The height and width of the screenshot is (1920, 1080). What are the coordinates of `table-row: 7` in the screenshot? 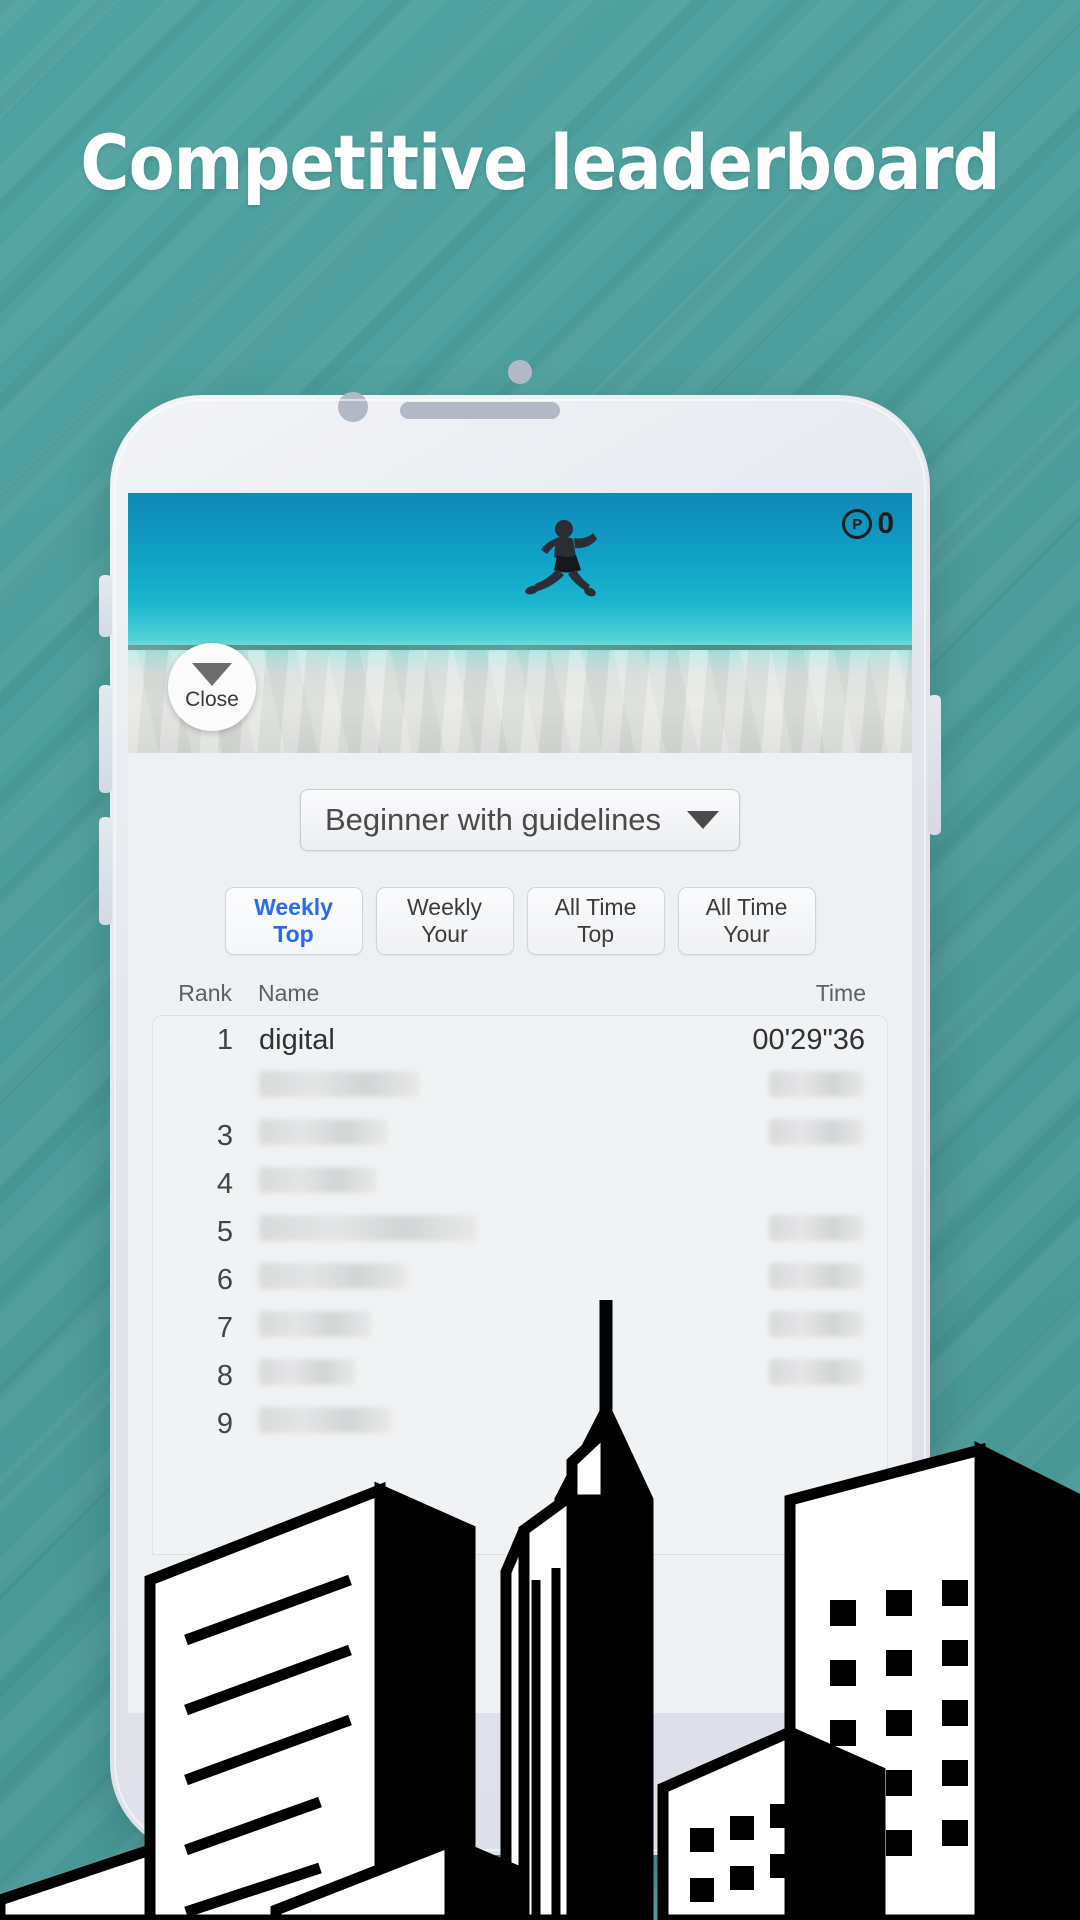 It's located at (520, 1328).